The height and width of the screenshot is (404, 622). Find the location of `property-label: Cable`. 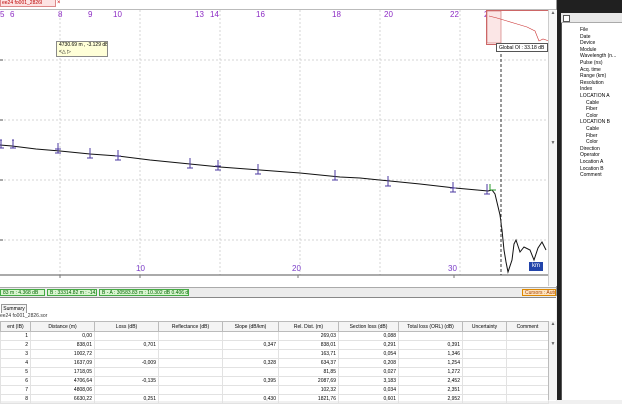

property-label: Cable is located at coordinates (593, 129).